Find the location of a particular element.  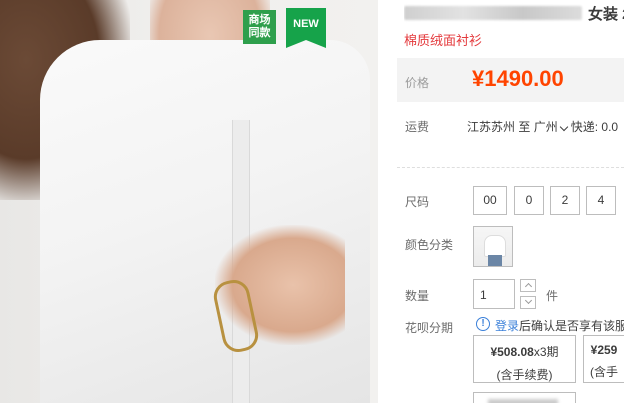

installment-fee-note: (含手 is located at coordinates (604, 372).